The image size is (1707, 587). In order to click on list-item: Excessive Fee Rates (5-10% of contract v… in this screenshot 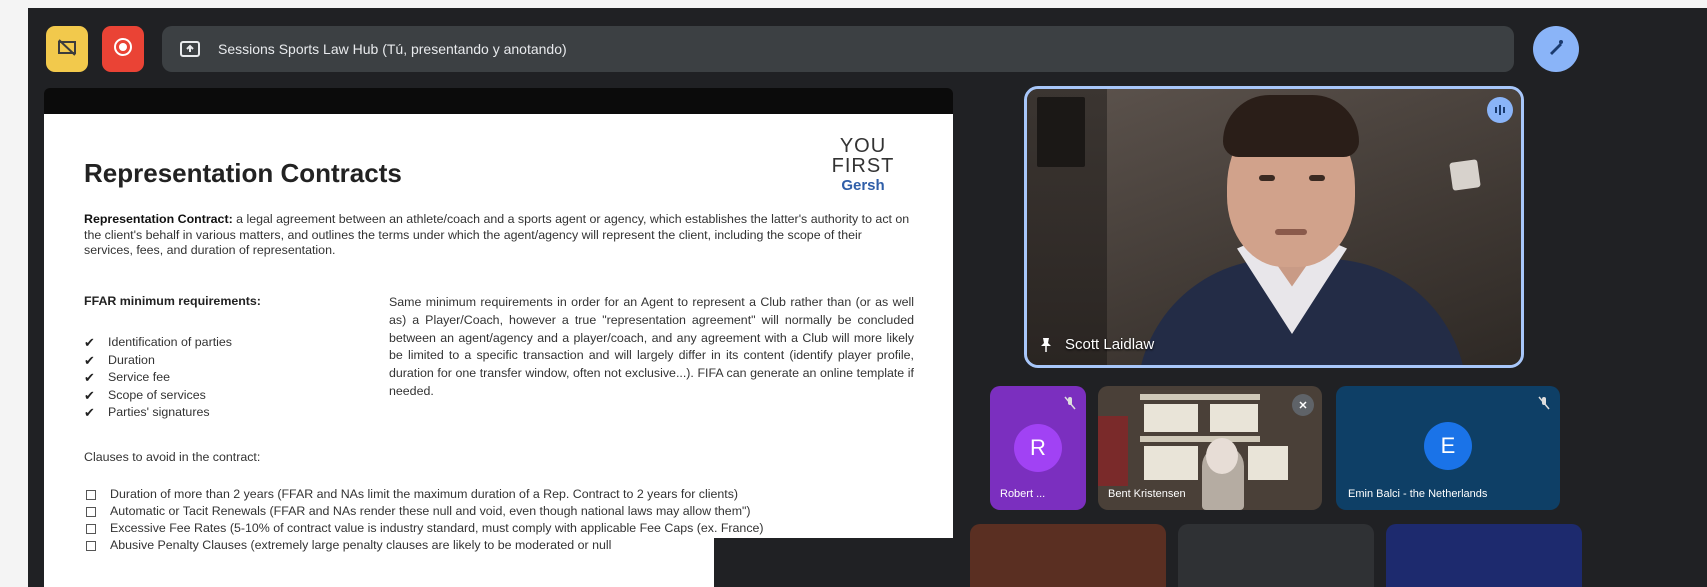, I will do `click(424, 528)`.